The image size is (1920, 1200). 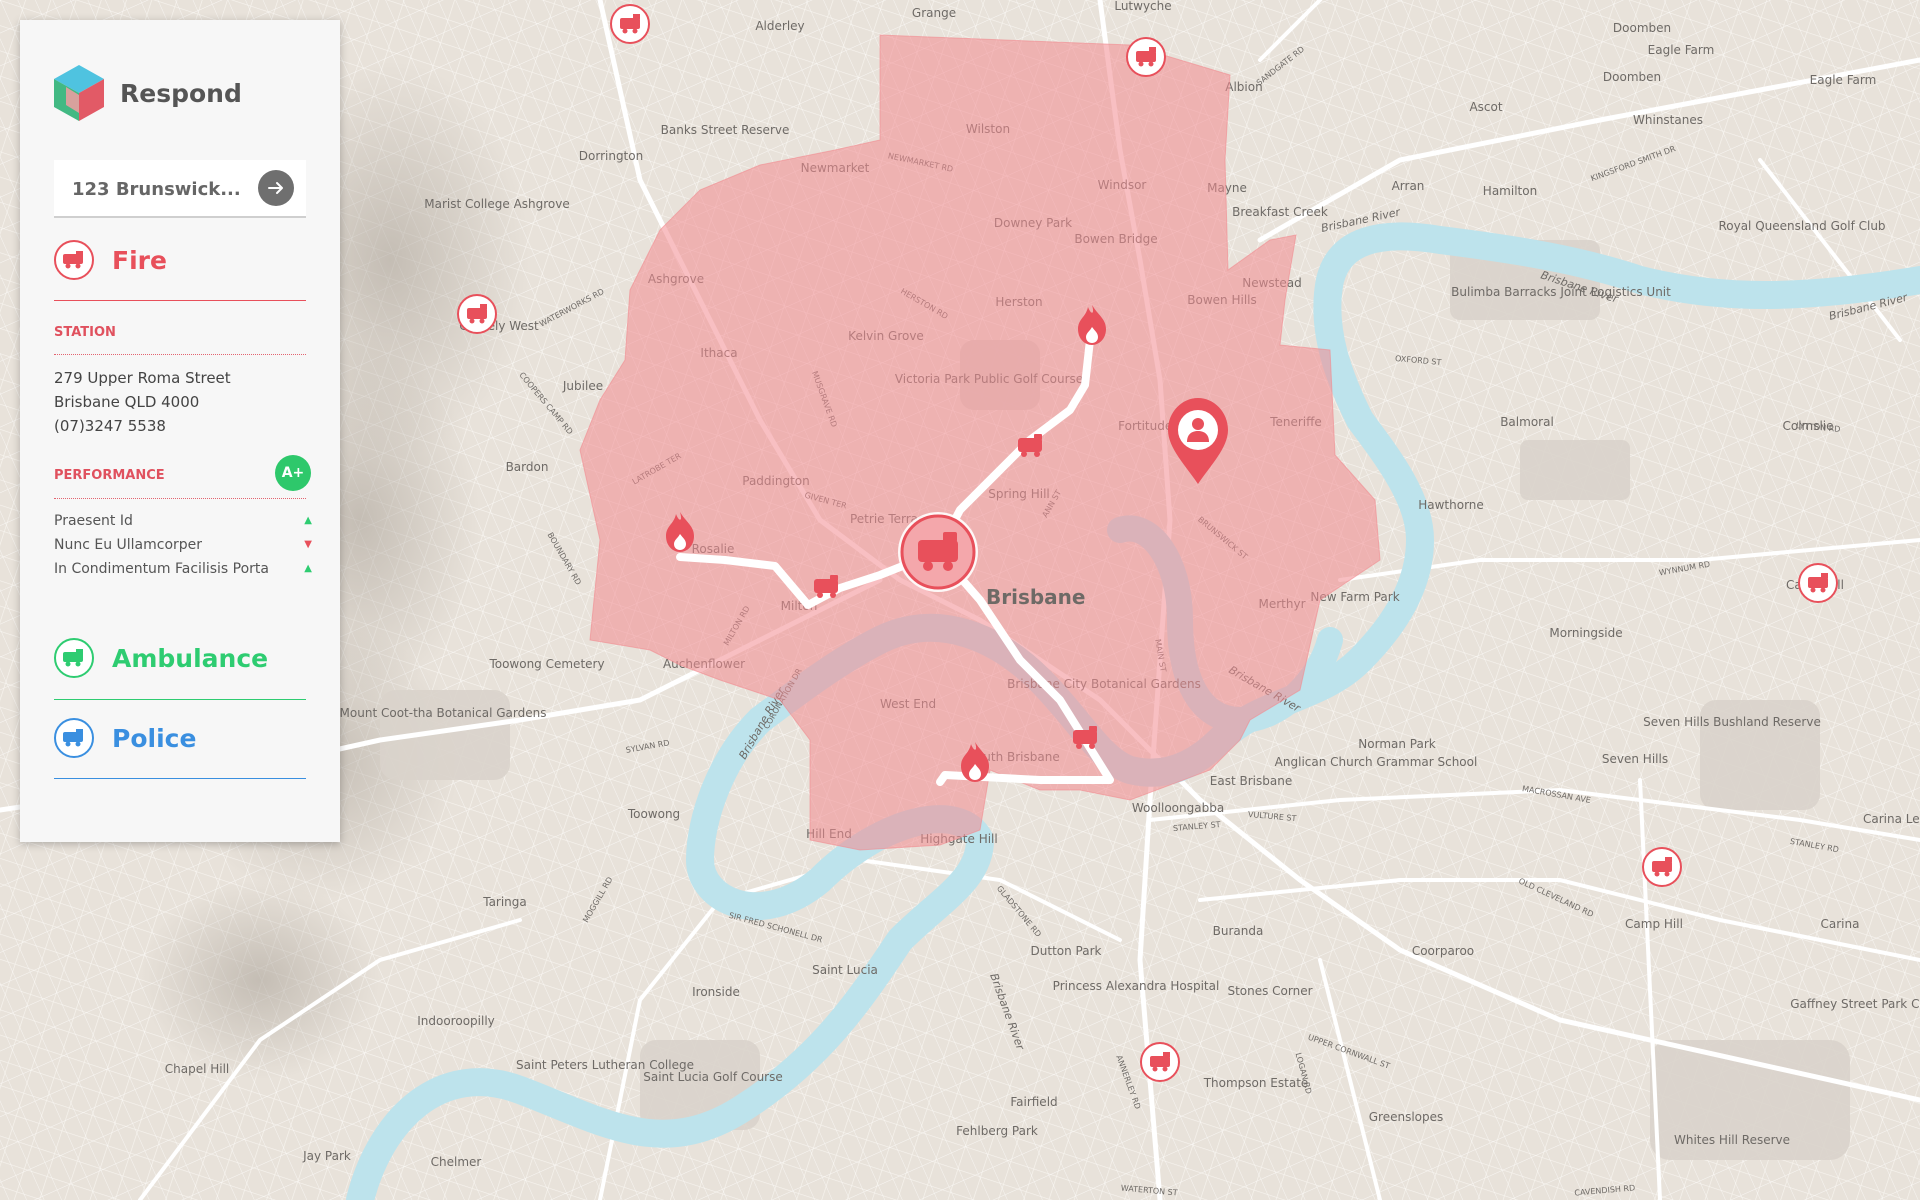 I want to click on place-label: Chapel Hill, so click(x=197, y=1069).